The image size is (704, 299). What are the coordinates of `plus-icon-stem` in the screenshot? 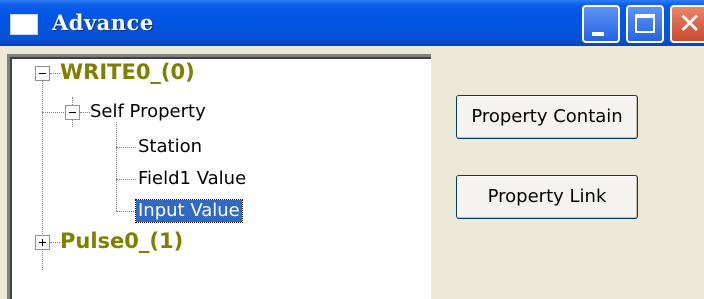 It's located at (42, 242).